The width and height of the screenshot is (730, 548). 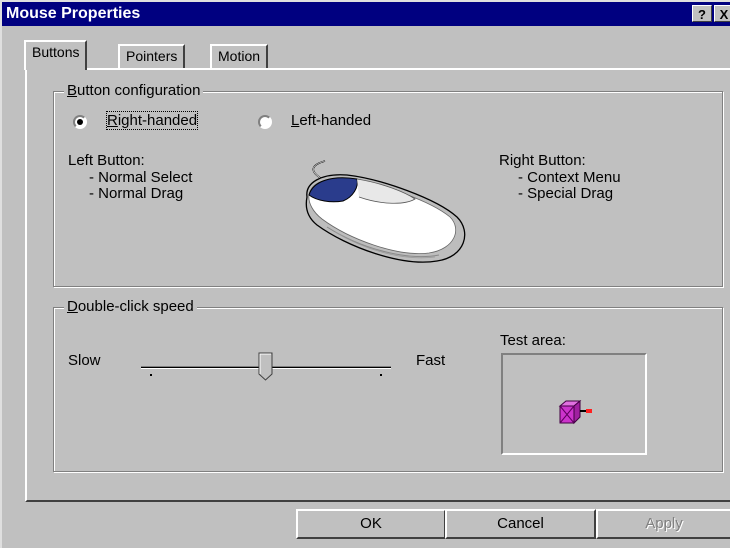 What do you see at coordinates (135, 306) in the screenshot?
I see `legend-text: ouble-click speed` at bounding box center [135, 306].